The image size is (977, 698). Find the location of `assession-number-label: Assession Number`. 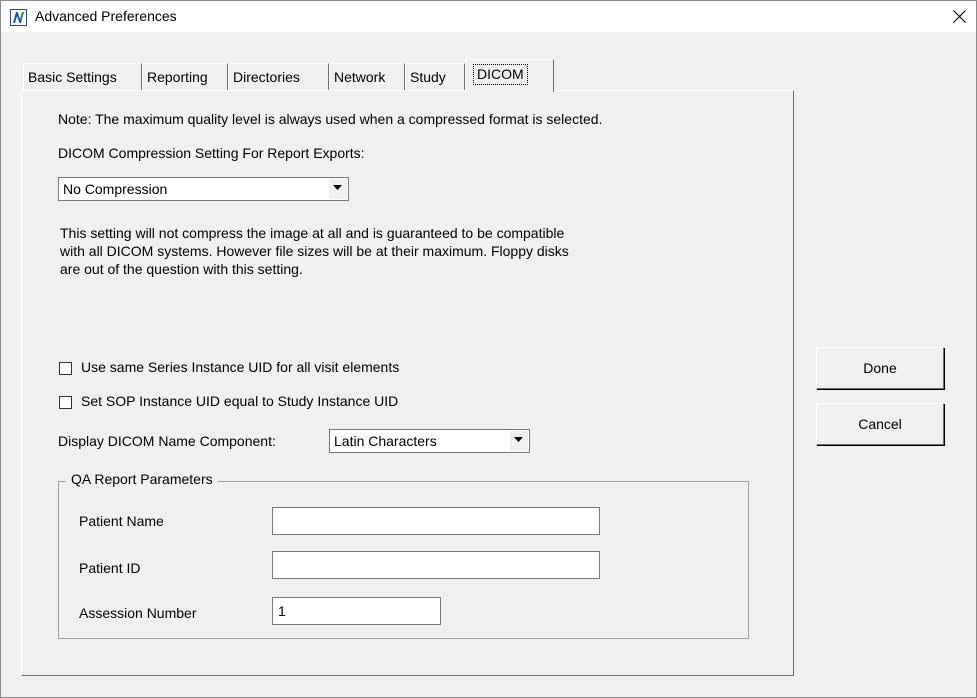

assession-number-label: Assession Number is located at coordinates (138, 613).